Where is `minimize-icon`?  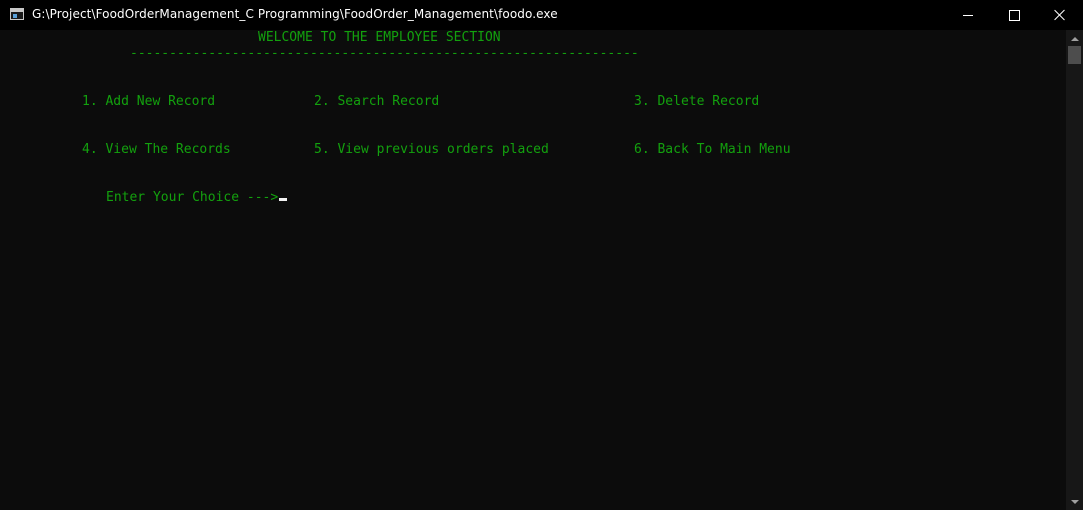 minimize-icon is located at coordinates (968, 15).